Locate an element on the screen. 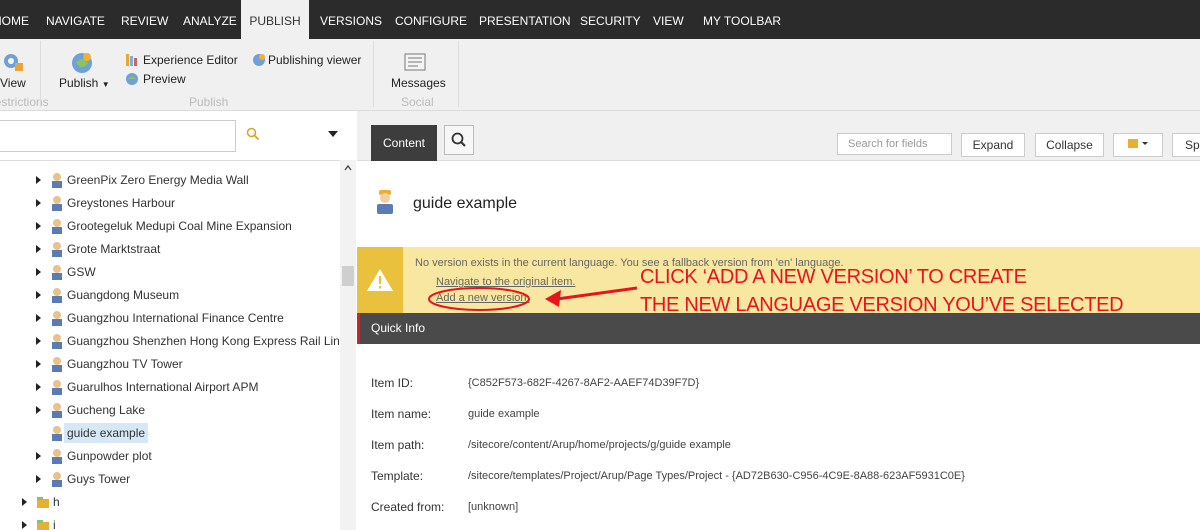 This screenshot has height=530, width=1200. preview-icon is located at coordinates (132, 80).